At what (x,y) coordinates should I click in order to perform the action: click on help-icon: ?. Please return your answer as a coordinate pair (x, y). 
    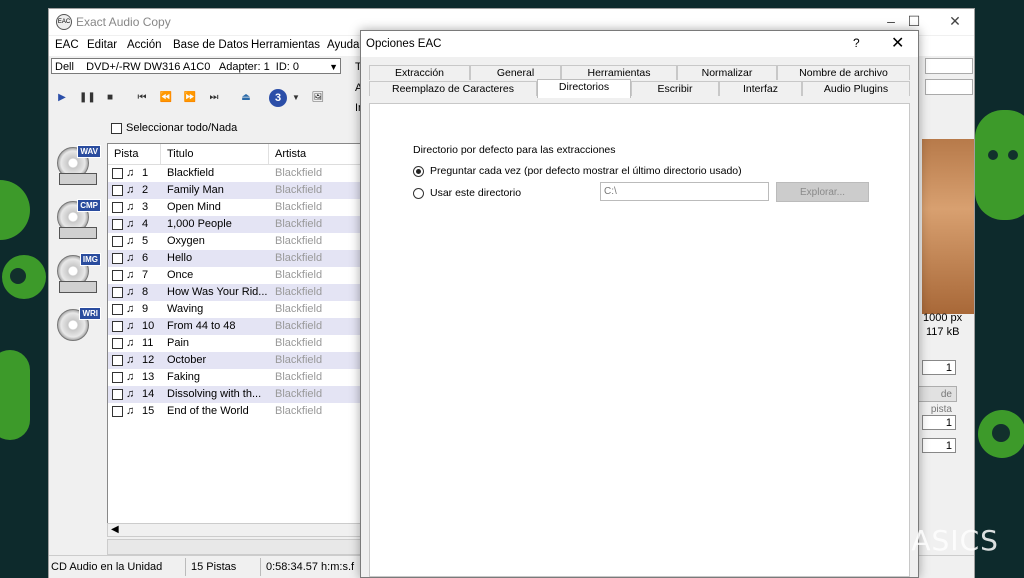
    Looking at the image, I should click on (856, 43).